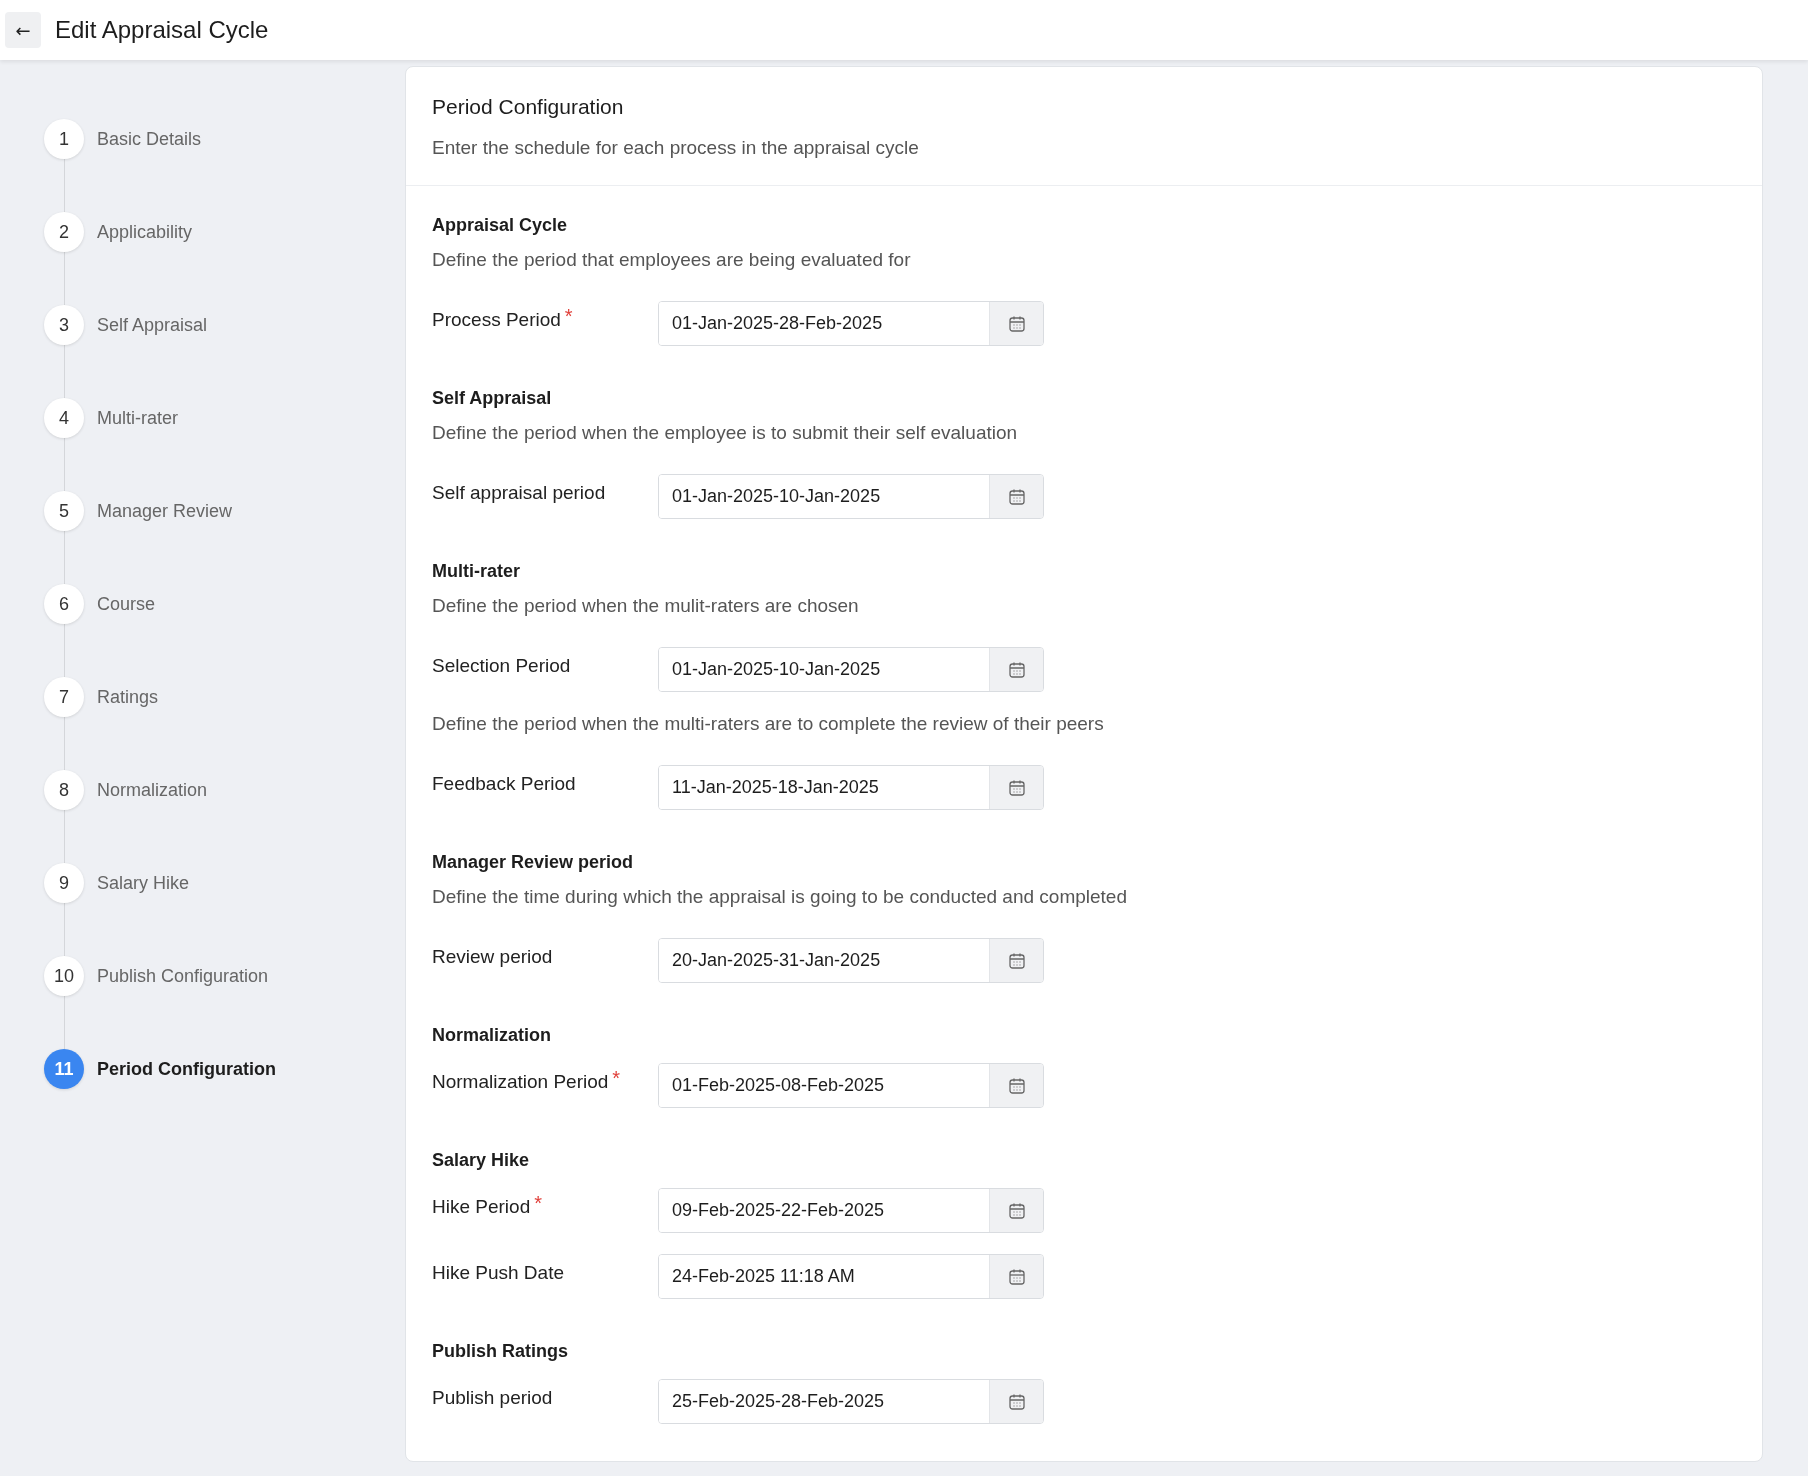 This screenshot has height=1476, width=1808. What do you see at coordinates (725, 433) in the screenshot?
I see `section-description: Define the period when the employee is to submit their self evaluation` at bounding box center [725, 433].